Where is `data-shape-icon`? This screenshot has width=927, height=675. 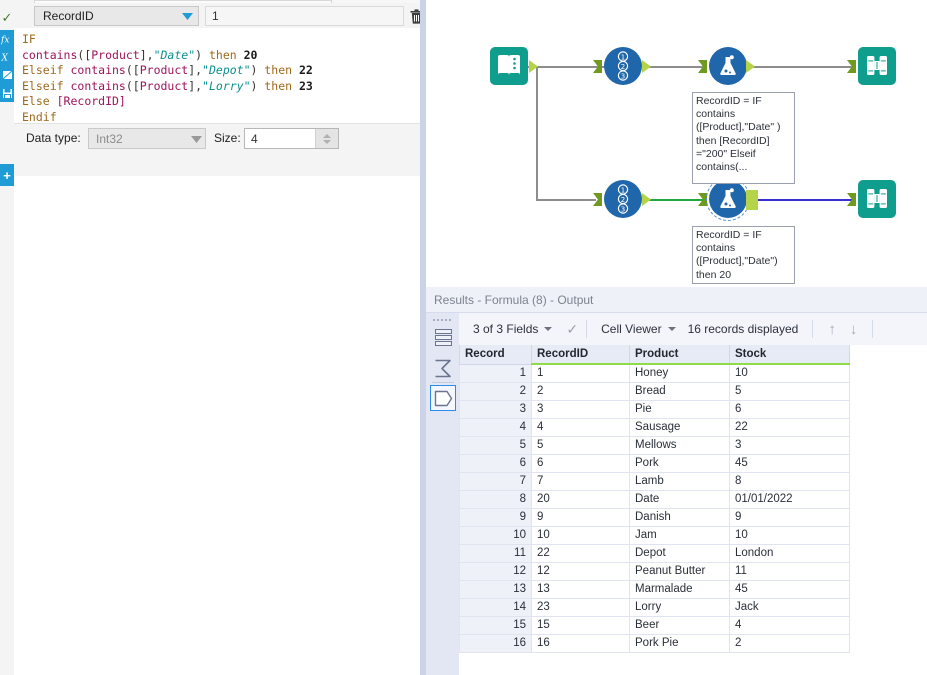 data-shape-icon is located at coordinates (443, 398).